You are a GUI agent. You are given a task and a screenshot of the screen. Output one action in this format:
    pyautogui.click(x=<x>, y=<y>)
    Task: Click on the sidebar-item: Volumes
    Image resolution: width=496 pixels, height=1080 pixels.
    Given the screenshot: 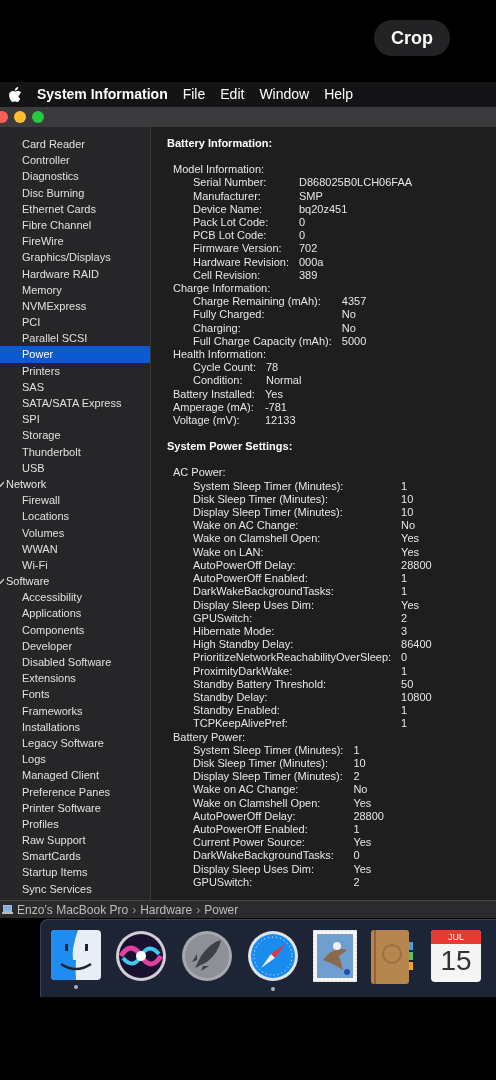 What is the action you would take?
    pyautogui.click(x=75, y=532)
    